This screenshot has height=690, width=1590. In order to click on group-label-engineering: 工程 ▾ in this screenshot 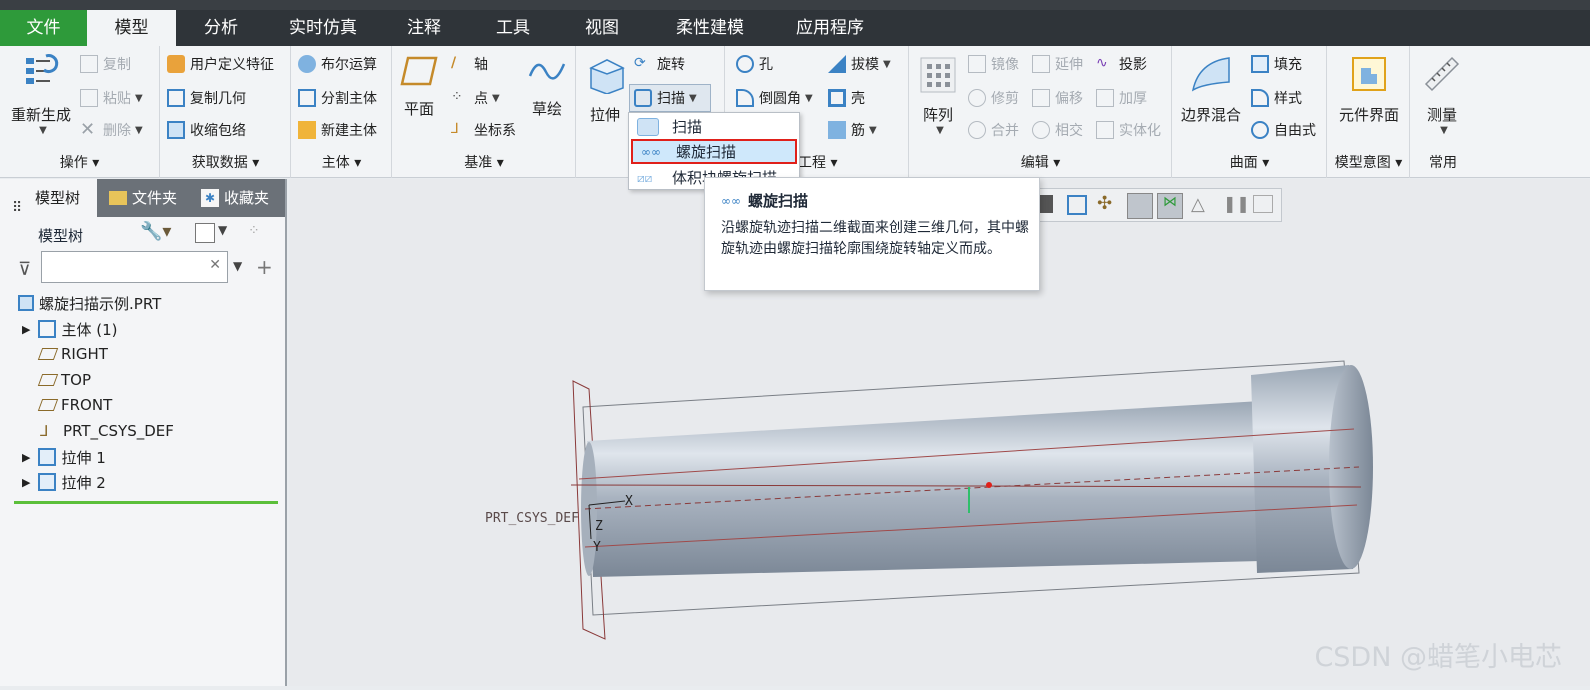, I will do `click(817, 162)`.